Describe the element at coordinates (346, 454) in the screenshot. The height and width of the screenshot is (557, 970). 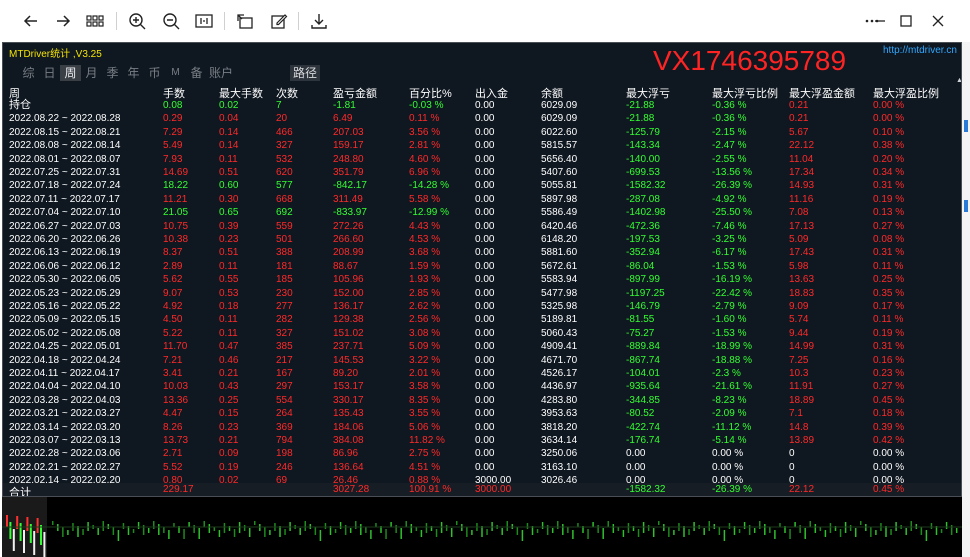
I see `cell-盈亏金额: 86.96` at that location.